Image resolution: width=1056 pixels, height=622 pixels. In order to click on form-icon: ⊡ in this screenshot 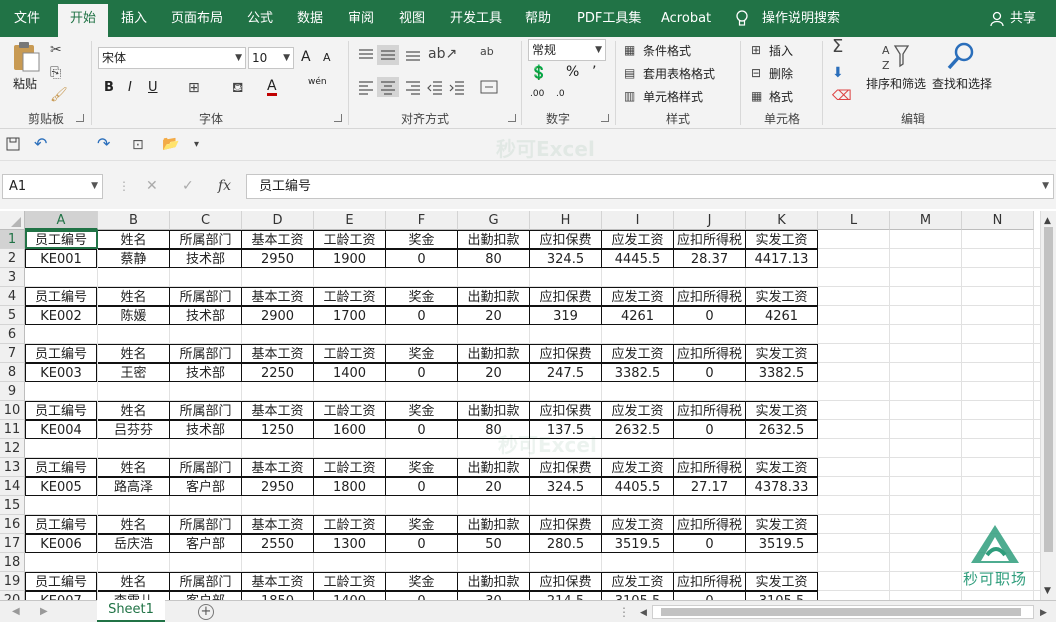, I will do `click(138, 145)`.